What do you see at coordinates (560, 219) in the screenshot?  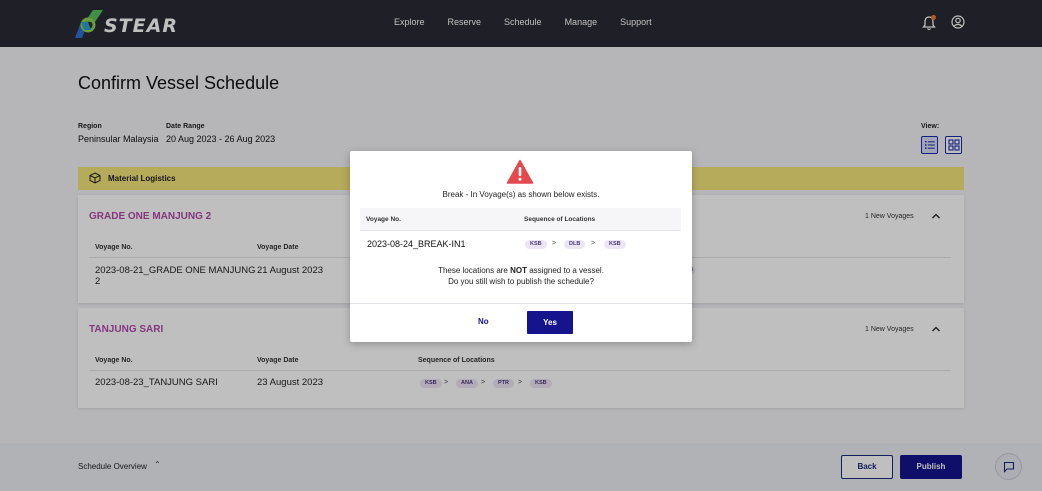 I see `col-sequence-of-locations: Sequence of Locations` at bounding box center [560, 219].